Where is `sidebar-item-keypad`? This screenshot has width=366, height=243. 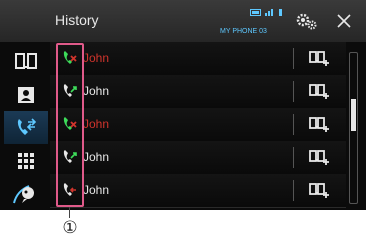 sidebar-item-keypad is located at coordinates (26, 160).